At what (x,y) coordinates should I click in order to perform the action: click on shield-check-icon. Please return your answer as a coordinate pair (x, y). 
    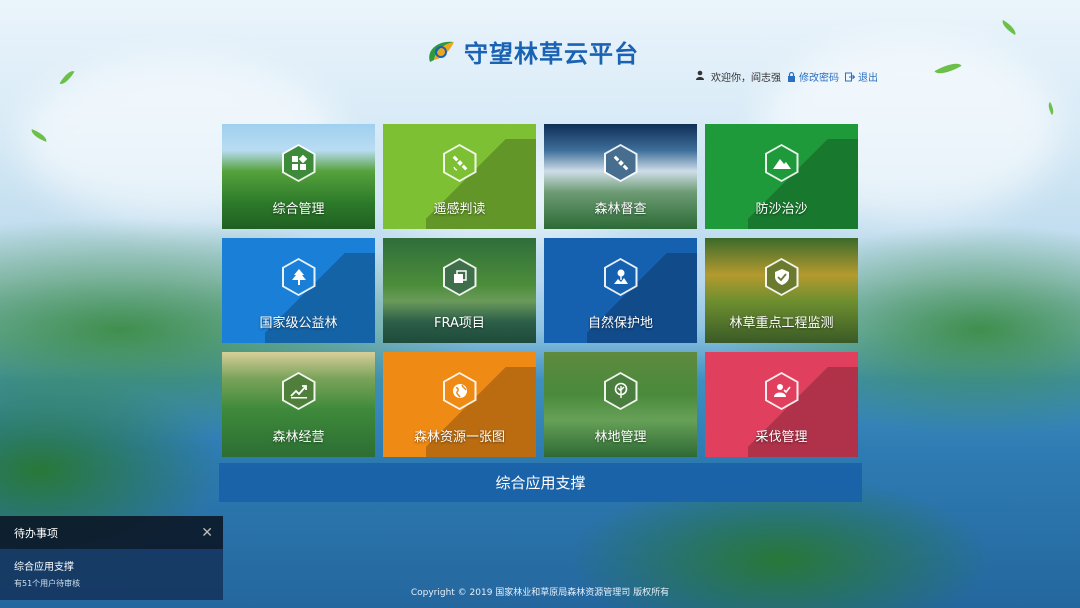
    Looking at the image, I should click on (781, 277).